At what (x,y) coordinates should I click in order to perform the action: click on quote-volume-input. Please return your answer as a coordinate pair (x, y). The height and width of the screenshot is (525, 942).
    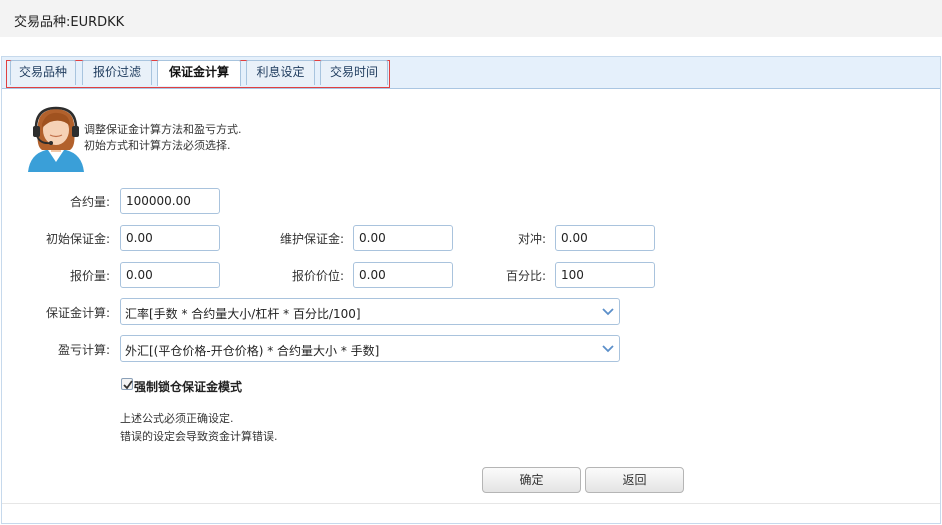
    Looking at the image, I should click on (170, 275).